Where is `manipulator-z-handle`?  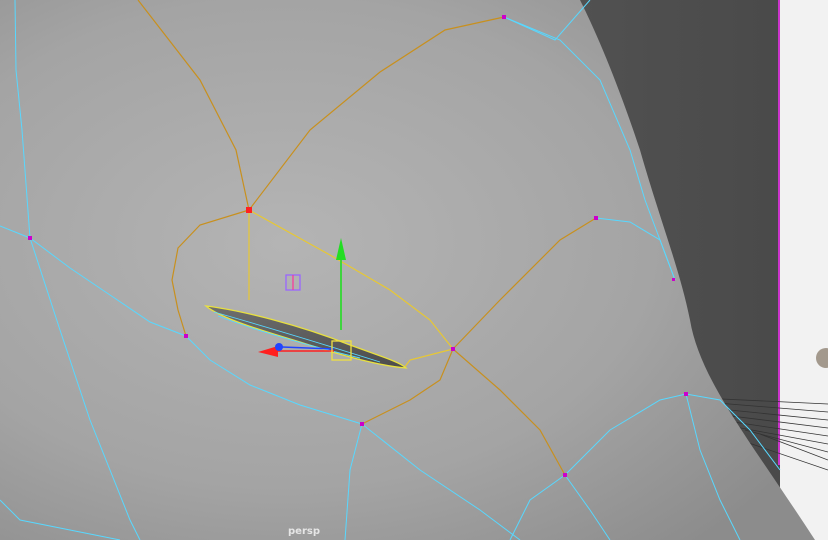 manipulator-z-handle is located at coordinates (279, 347).